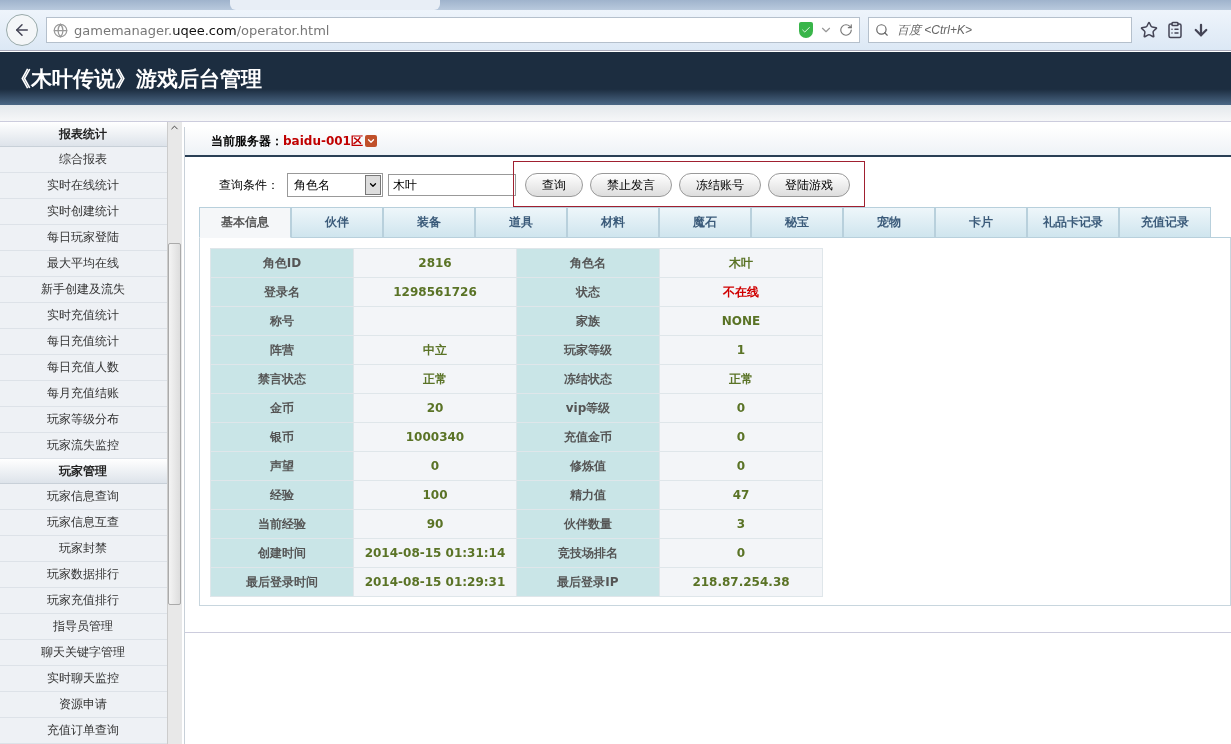 The width and height of the screenshot is (1231, 744). Describe the element at coordinates (83, 186) in the screenshot. I see `sidebar-item: 实时在线统计` at that location.